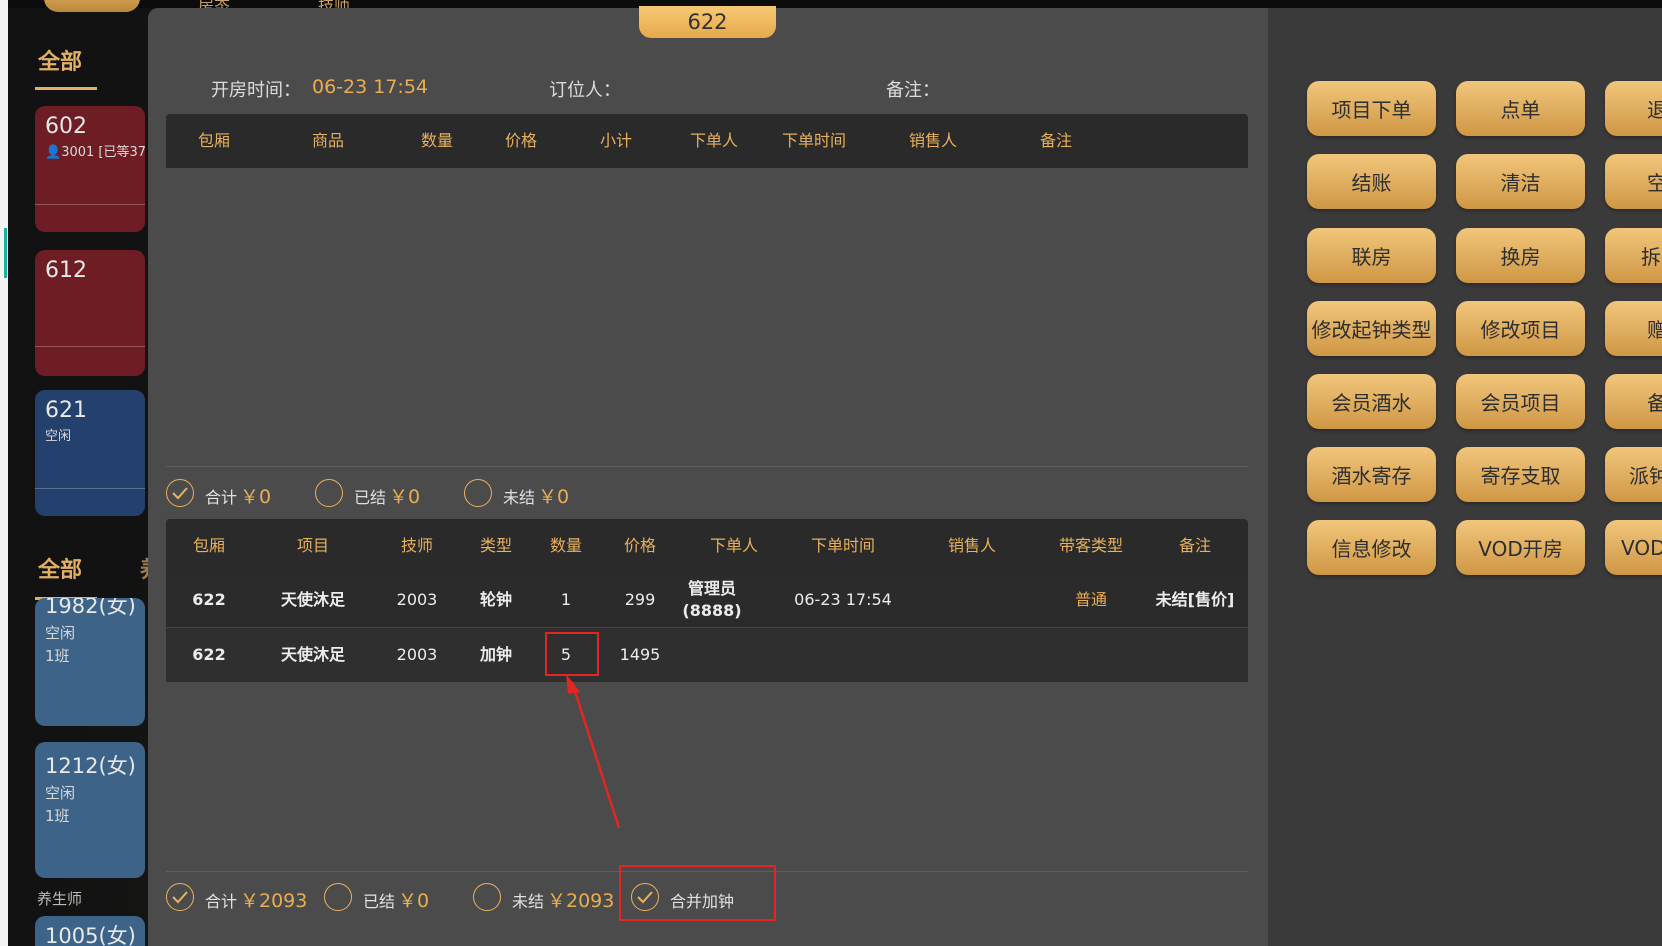 This screenshot has height=946, width=1662. What do you see at coordinates (274, 901) in the screenshot?
I see `items-total-value: ￥2093` at bounding box center [274, 901].